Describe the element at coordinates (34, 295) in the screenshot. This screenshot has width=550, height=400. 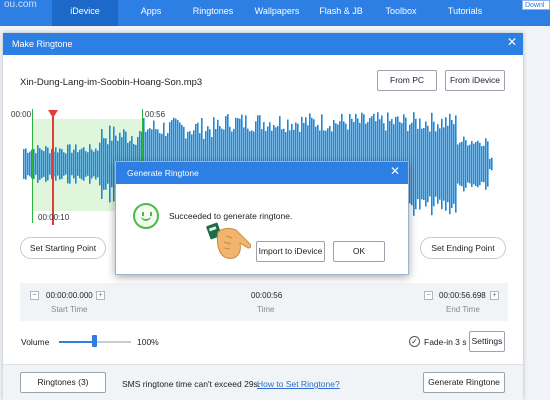
I see `start-time-decrement: −` at that location.